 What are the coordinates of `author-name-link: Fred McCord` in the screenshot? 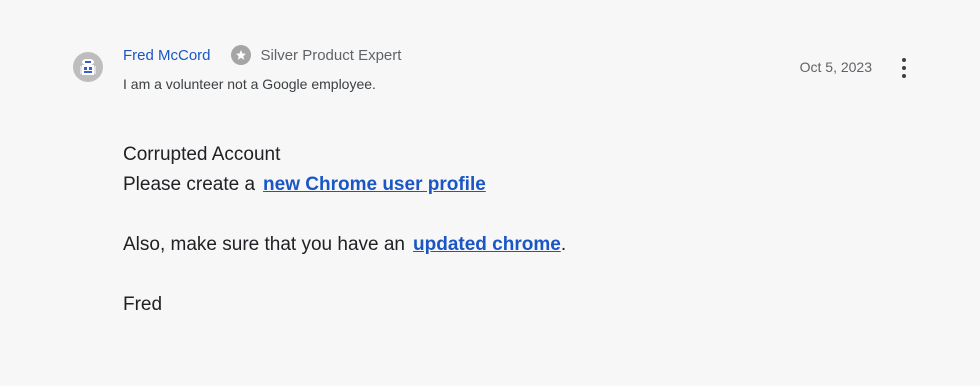 It's located at (167, 55).